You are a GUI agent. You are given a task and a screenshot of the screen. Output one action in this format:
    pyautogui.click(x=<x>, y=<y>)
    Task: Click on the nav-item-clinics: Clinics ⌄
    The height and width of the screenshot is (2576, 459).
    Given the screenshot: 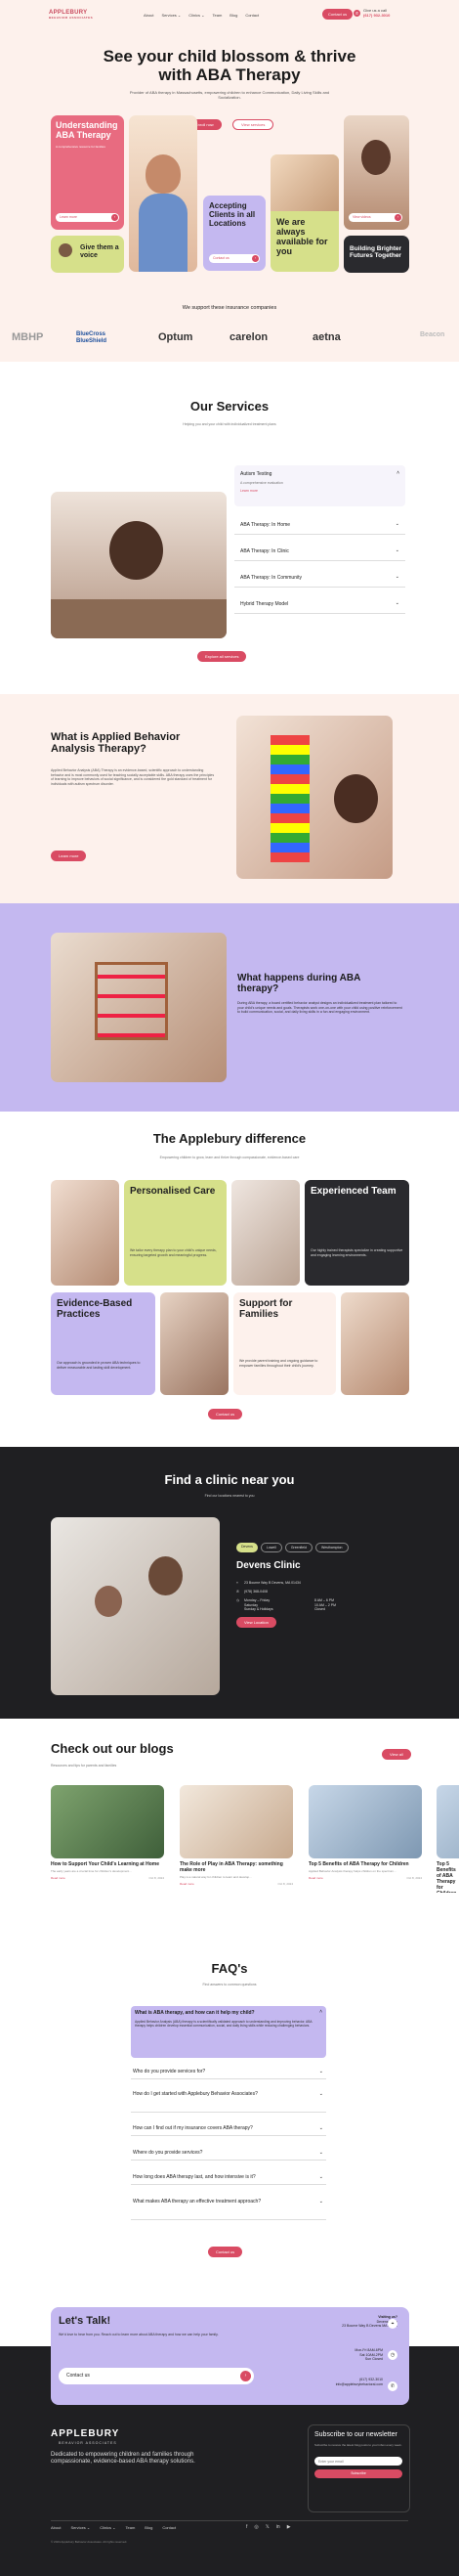 What is the action you would take?
    pyautogui.click(x=196, y=16)
    